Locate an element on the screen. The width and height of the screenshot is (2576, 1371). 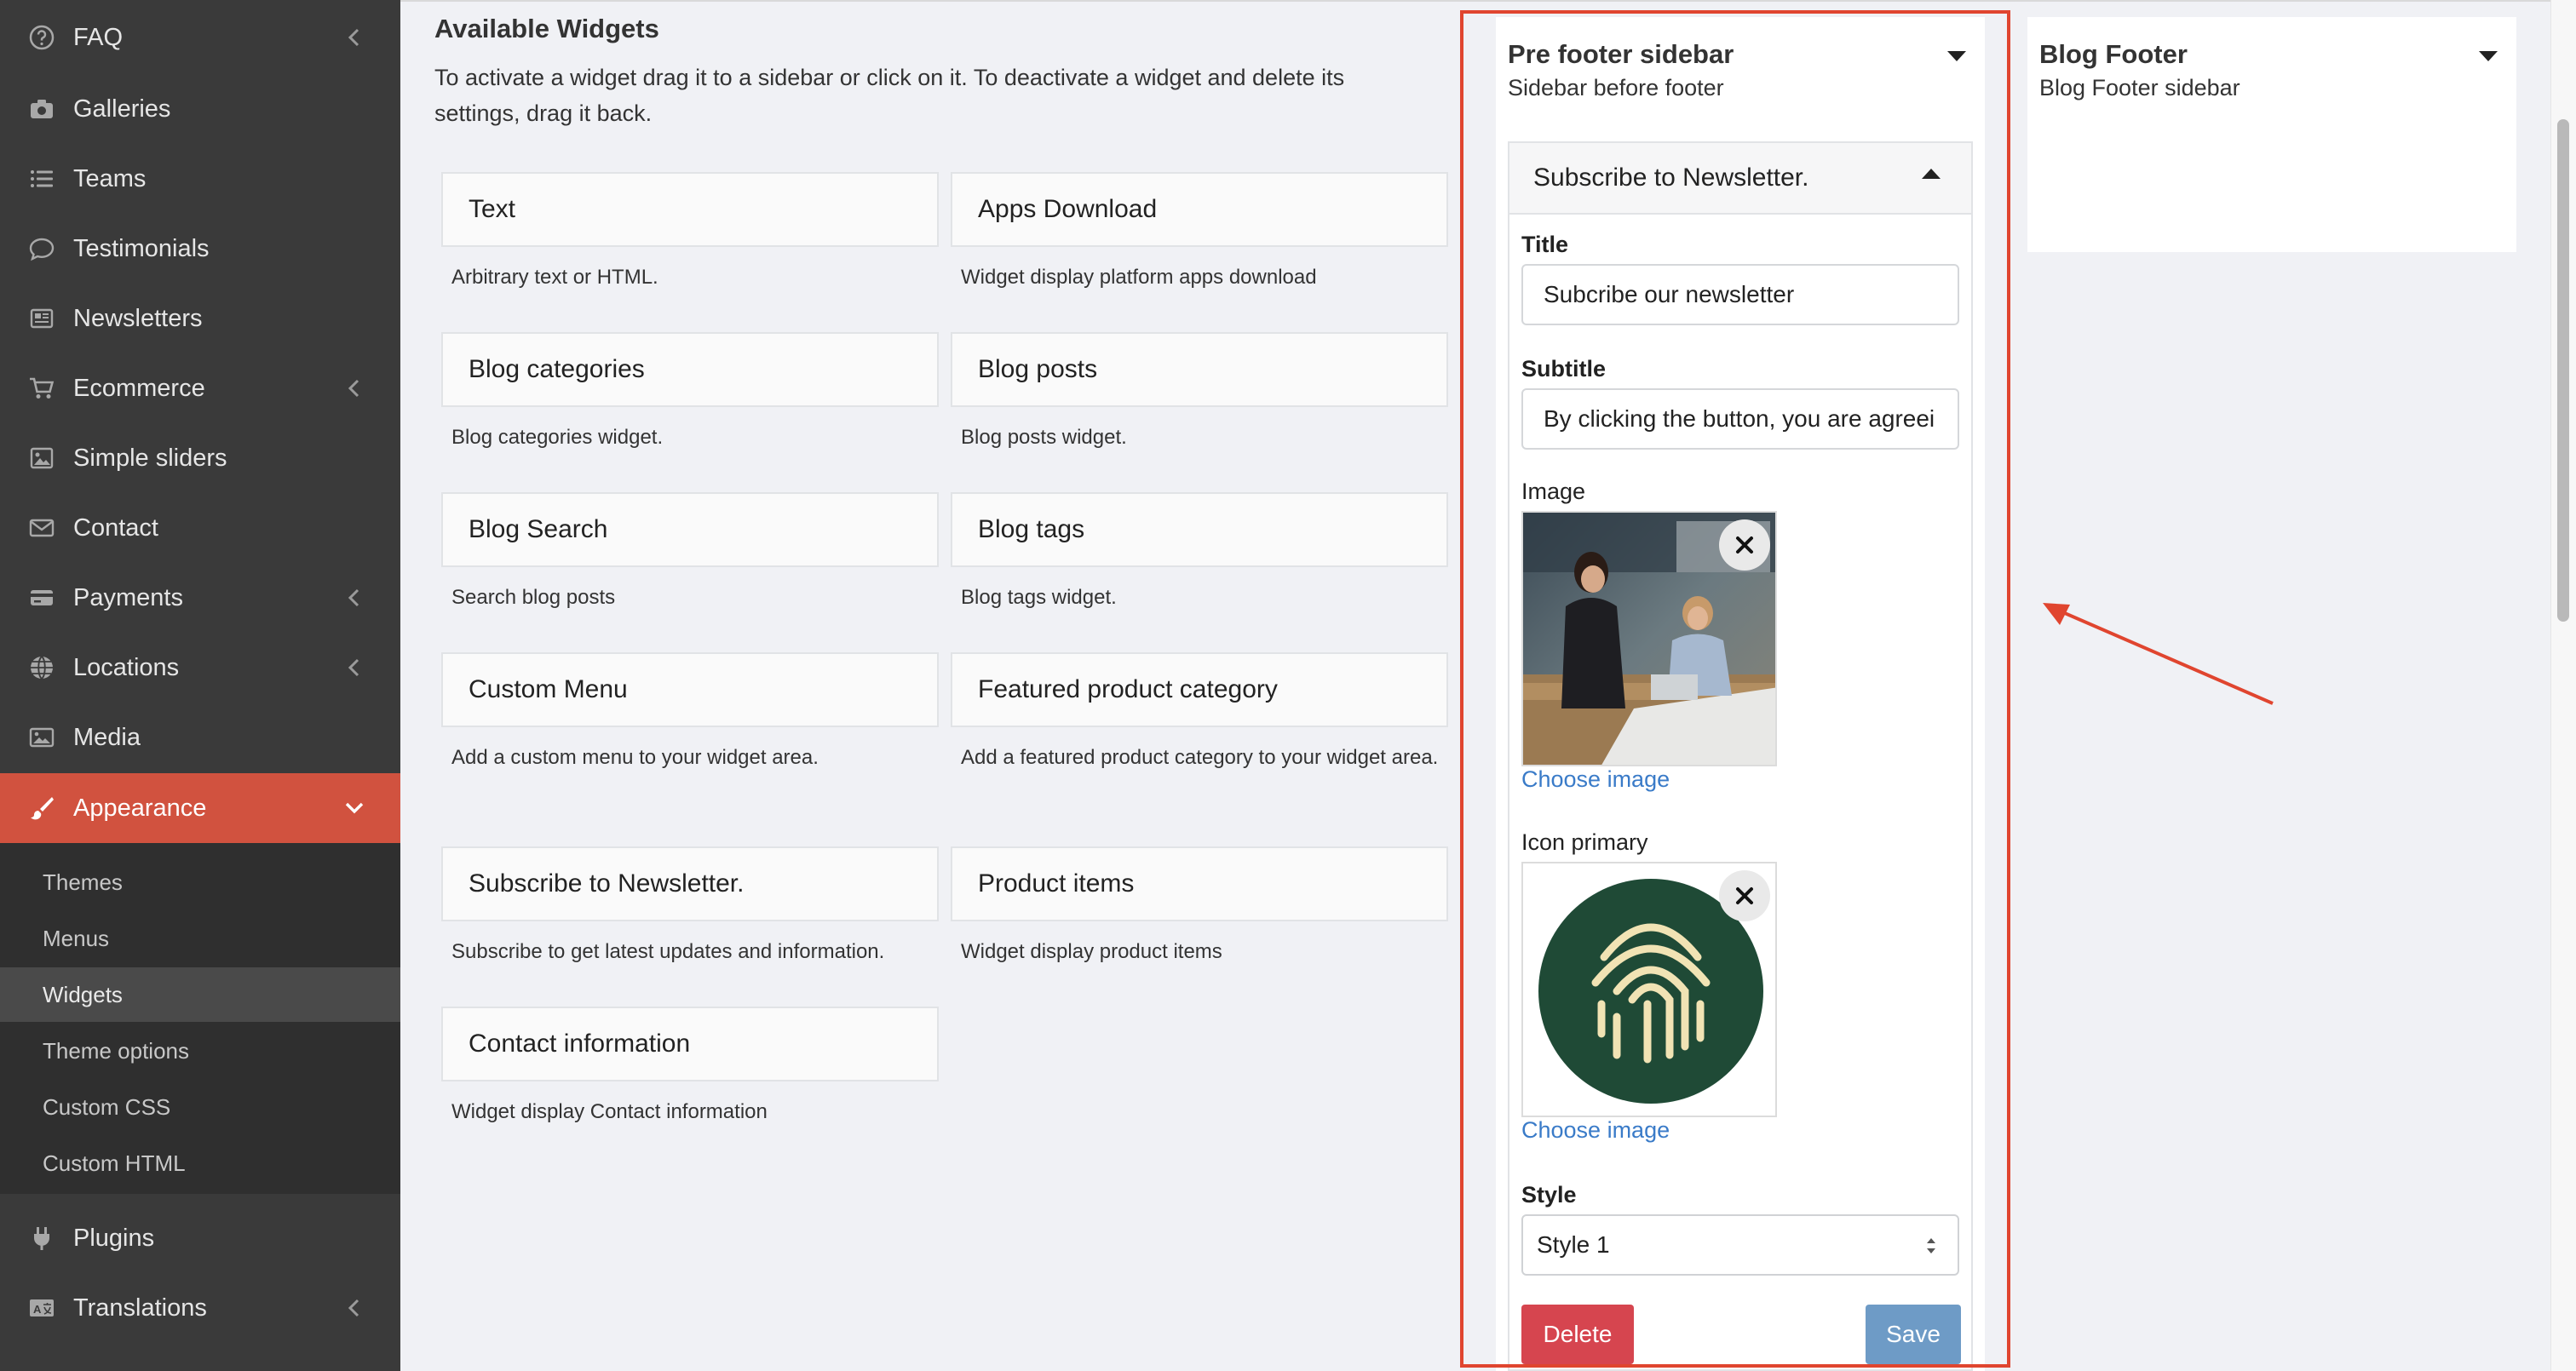
sidebar-item-ecommerce: Ecommerce is located at coordinates (200, 388).